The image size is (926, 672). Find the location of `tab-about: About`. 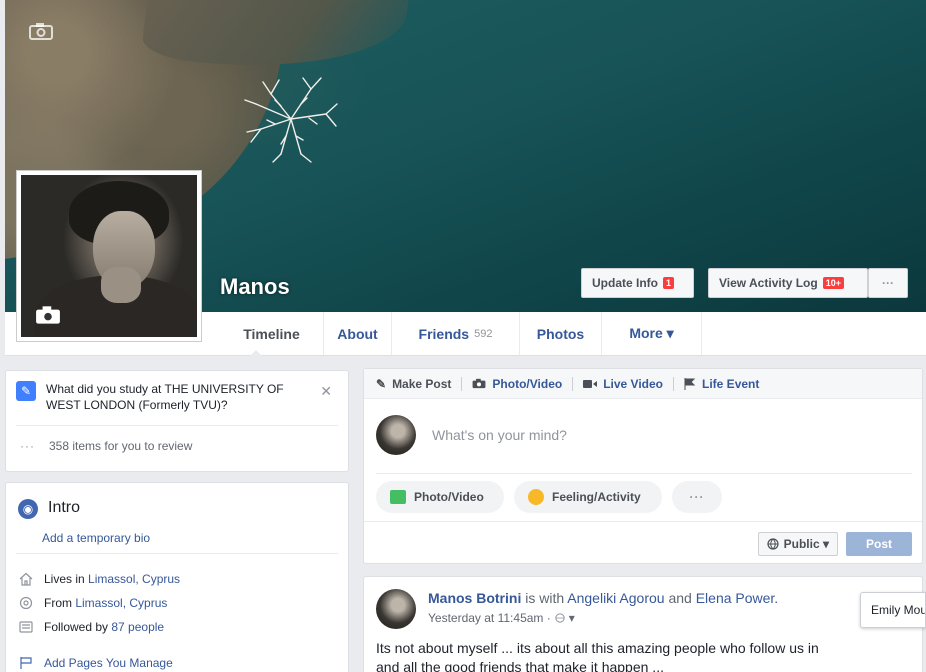

tab-about: About is located at coordinates (358, 333).